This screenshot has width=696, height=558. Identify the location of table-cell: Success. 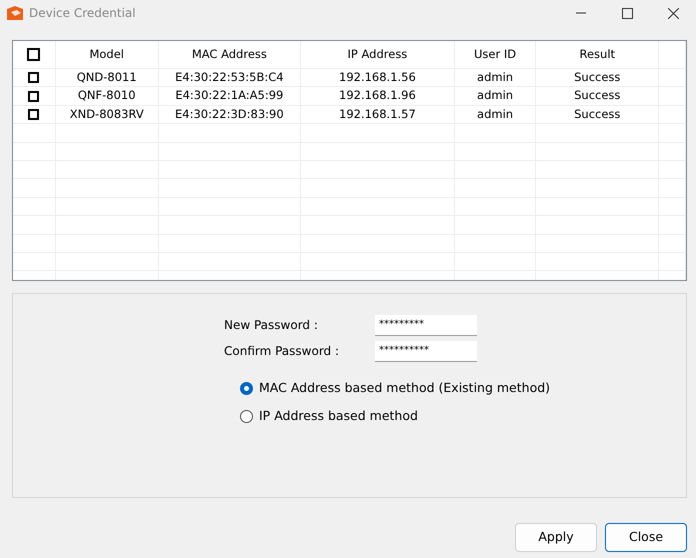
(597, 77).